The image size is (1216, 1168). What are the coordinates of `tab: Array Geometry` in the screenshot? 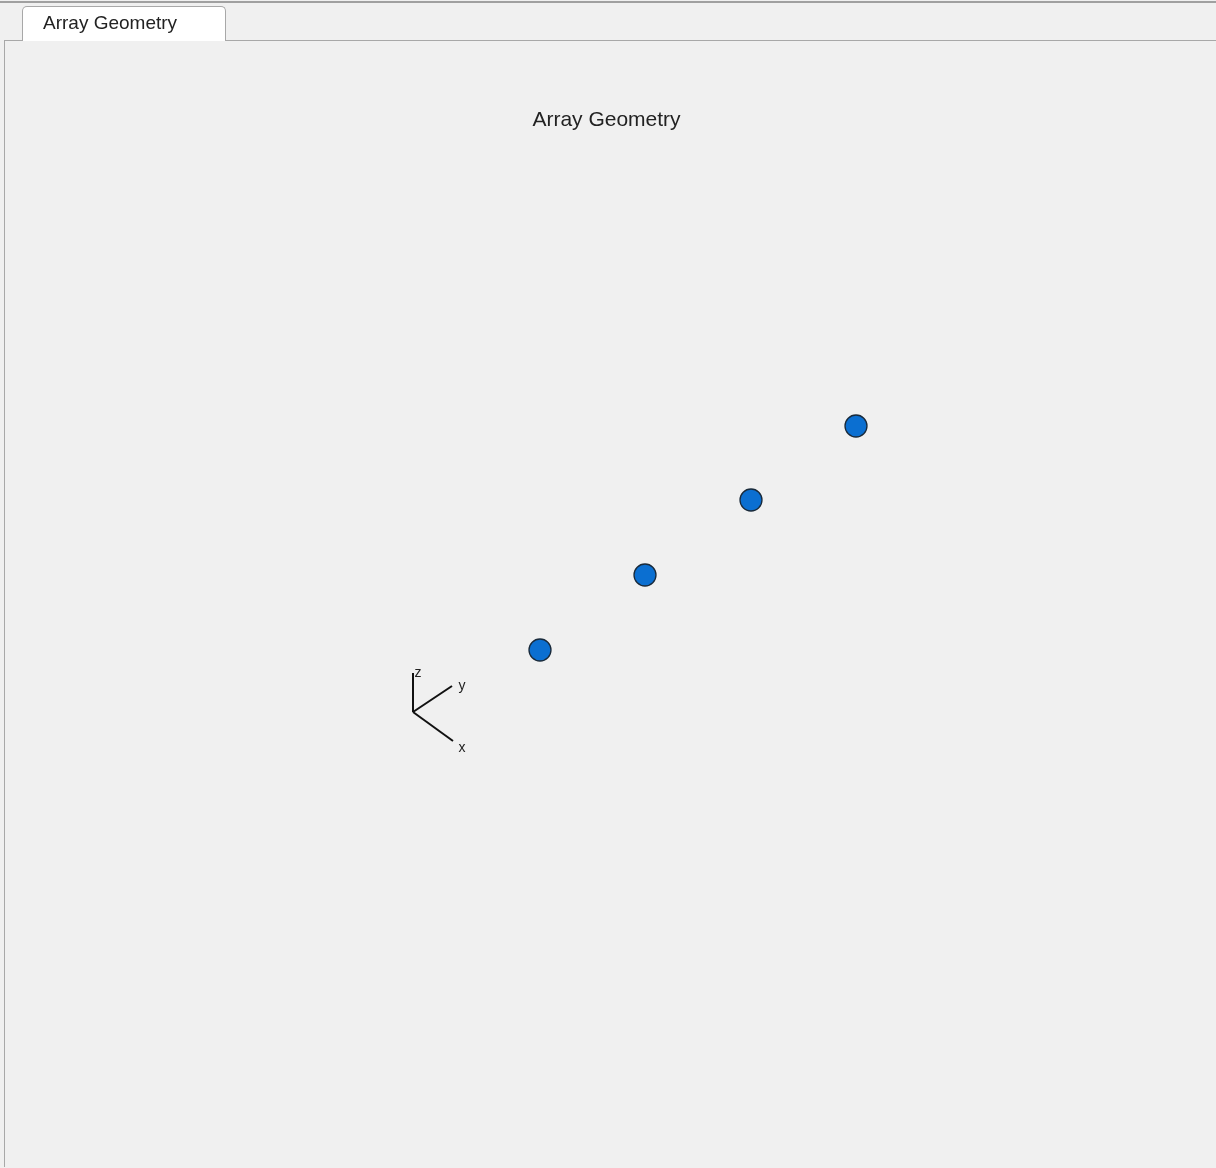 It's located at (124, 23).